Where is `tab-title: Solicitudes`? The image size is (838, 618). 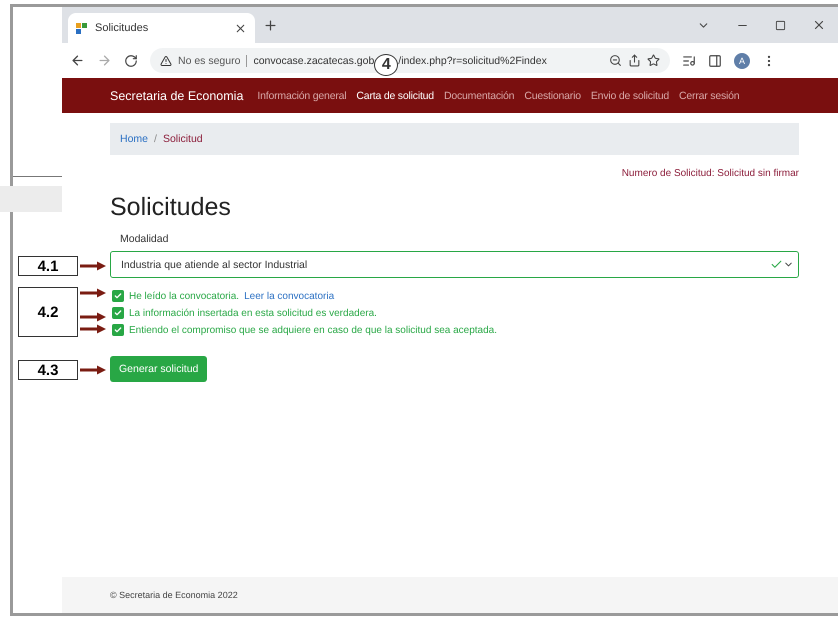 tab-title: Solicitudes is located at coordinates (122, 28).